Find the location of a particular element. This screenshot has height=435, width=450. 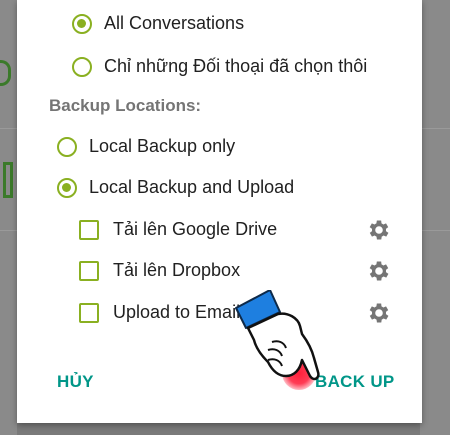

option-local-backup-only: Local Backup only is located at coordinates (146, 146).